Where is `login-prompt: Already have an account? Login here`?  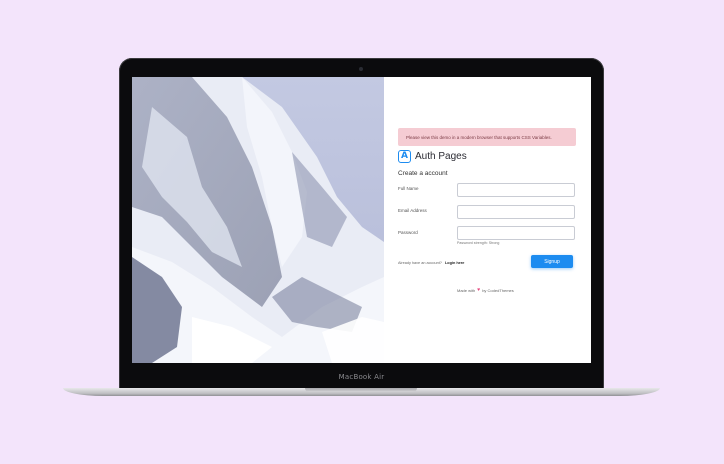 login-prompt: Already have an account? Login here is located at coordinates (431, 263).